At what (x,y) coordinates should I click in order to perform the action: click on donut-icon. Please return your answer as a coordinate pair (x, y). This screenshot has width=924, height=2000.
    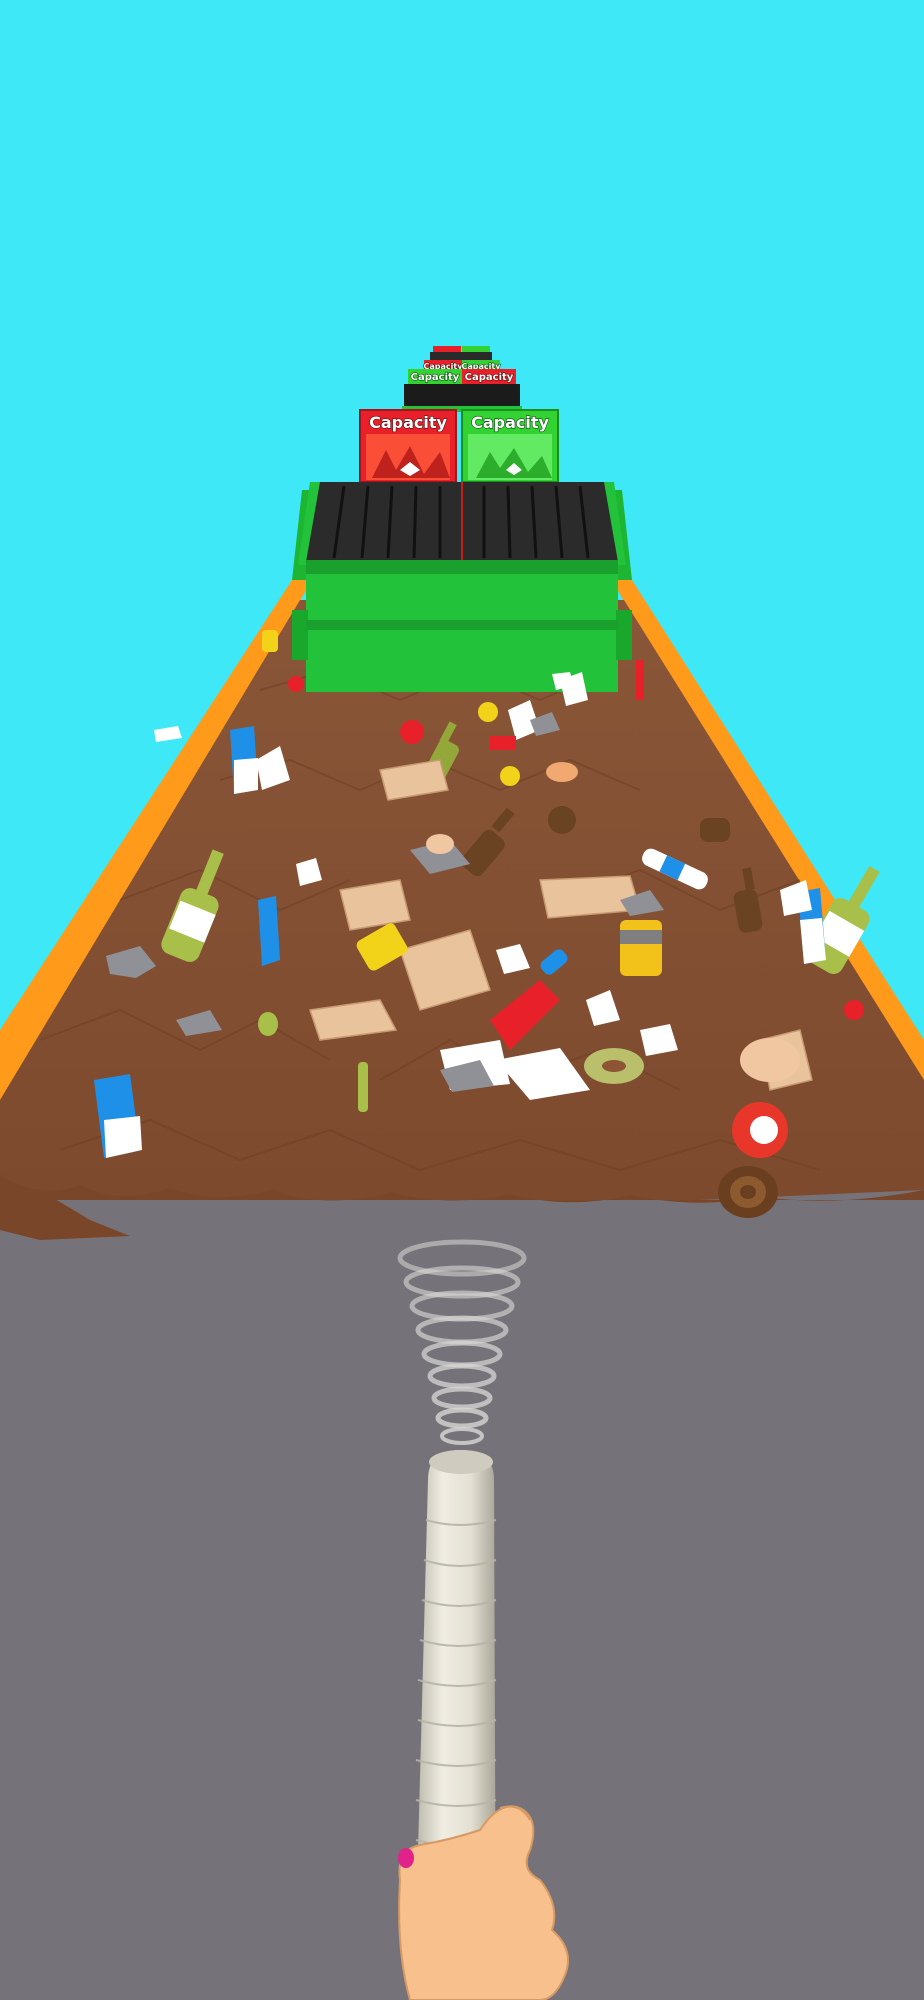
    Looking at the image, I should click on (614, 1066).